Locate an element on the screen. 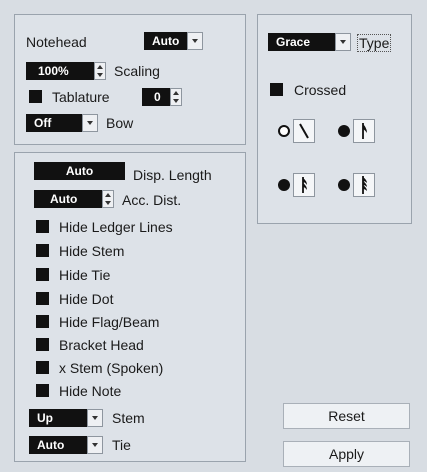 The image size is (427, 472). grace-flag-button is located at coordinates (364, 131).